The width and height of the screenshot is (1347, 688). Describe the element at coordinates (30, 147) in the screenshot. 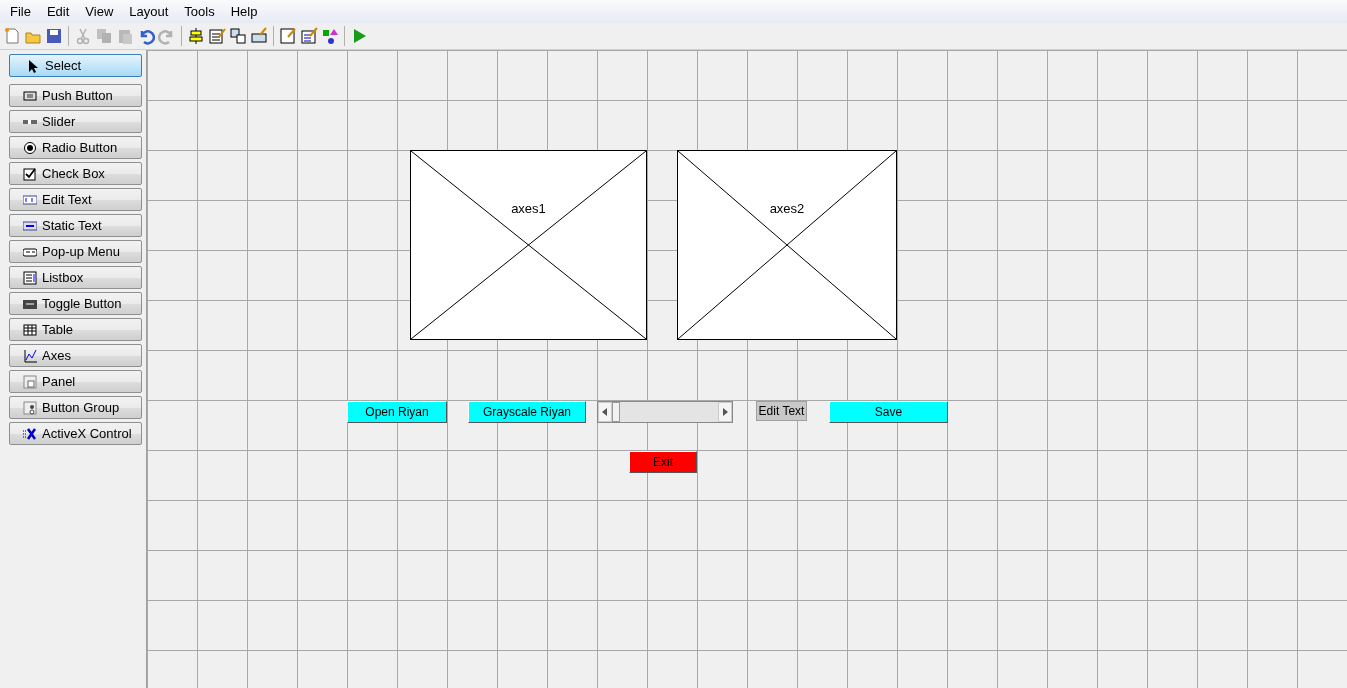

I see `radio-icon` at that location.